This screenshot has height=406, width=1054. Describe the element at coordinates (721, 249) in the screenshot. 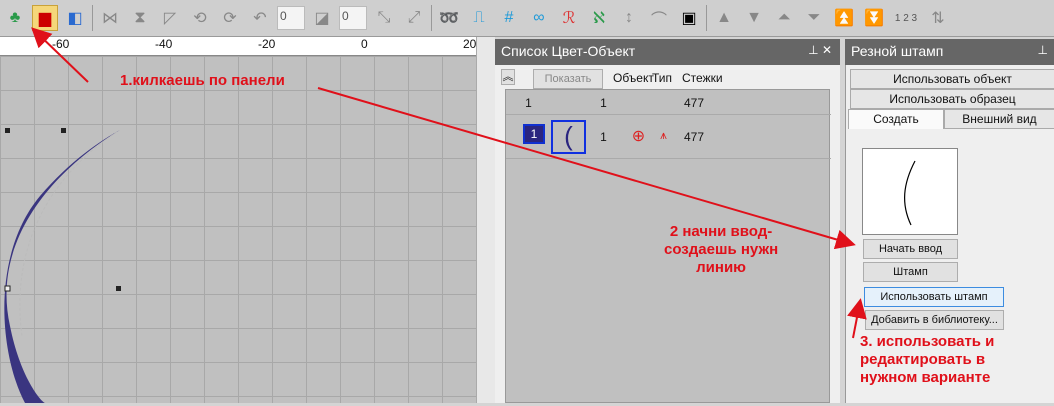

I see `annotation-step2: 2 начни ввод- создаешь нужн линию` at that location.